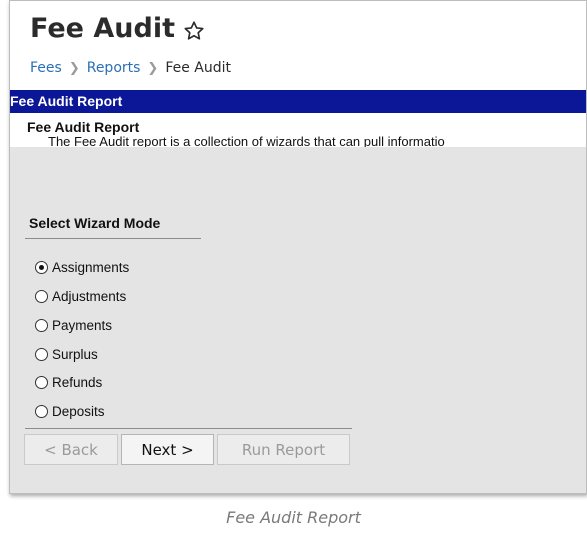  I want to click on radio-button-checked, so click(41, 267).